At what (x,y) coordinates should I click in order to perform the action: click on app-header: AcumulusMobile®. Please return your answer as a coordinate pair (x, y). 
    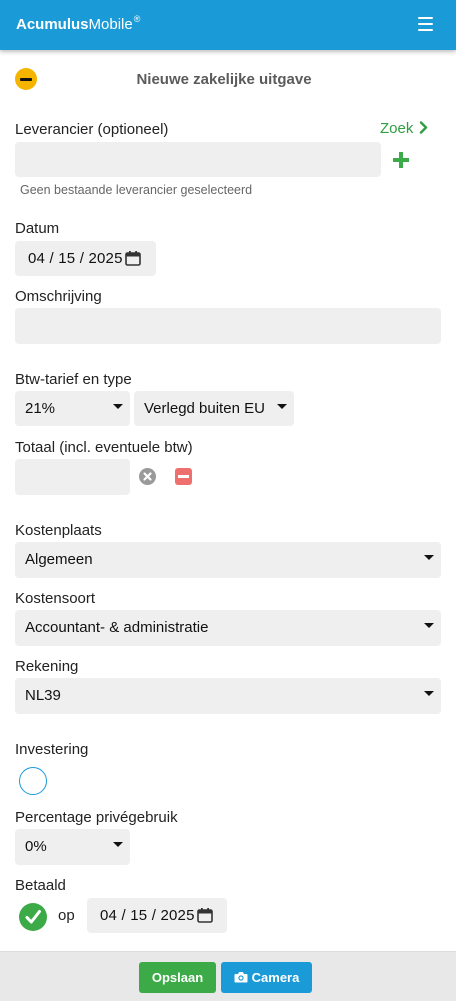
    Looking at the image, I should click on (228, 25).